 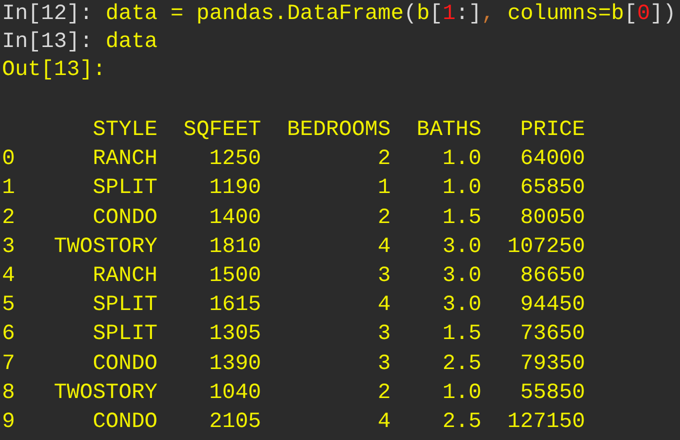 I want to click on table-cell-text: 55850, so click(x=553, y=393).